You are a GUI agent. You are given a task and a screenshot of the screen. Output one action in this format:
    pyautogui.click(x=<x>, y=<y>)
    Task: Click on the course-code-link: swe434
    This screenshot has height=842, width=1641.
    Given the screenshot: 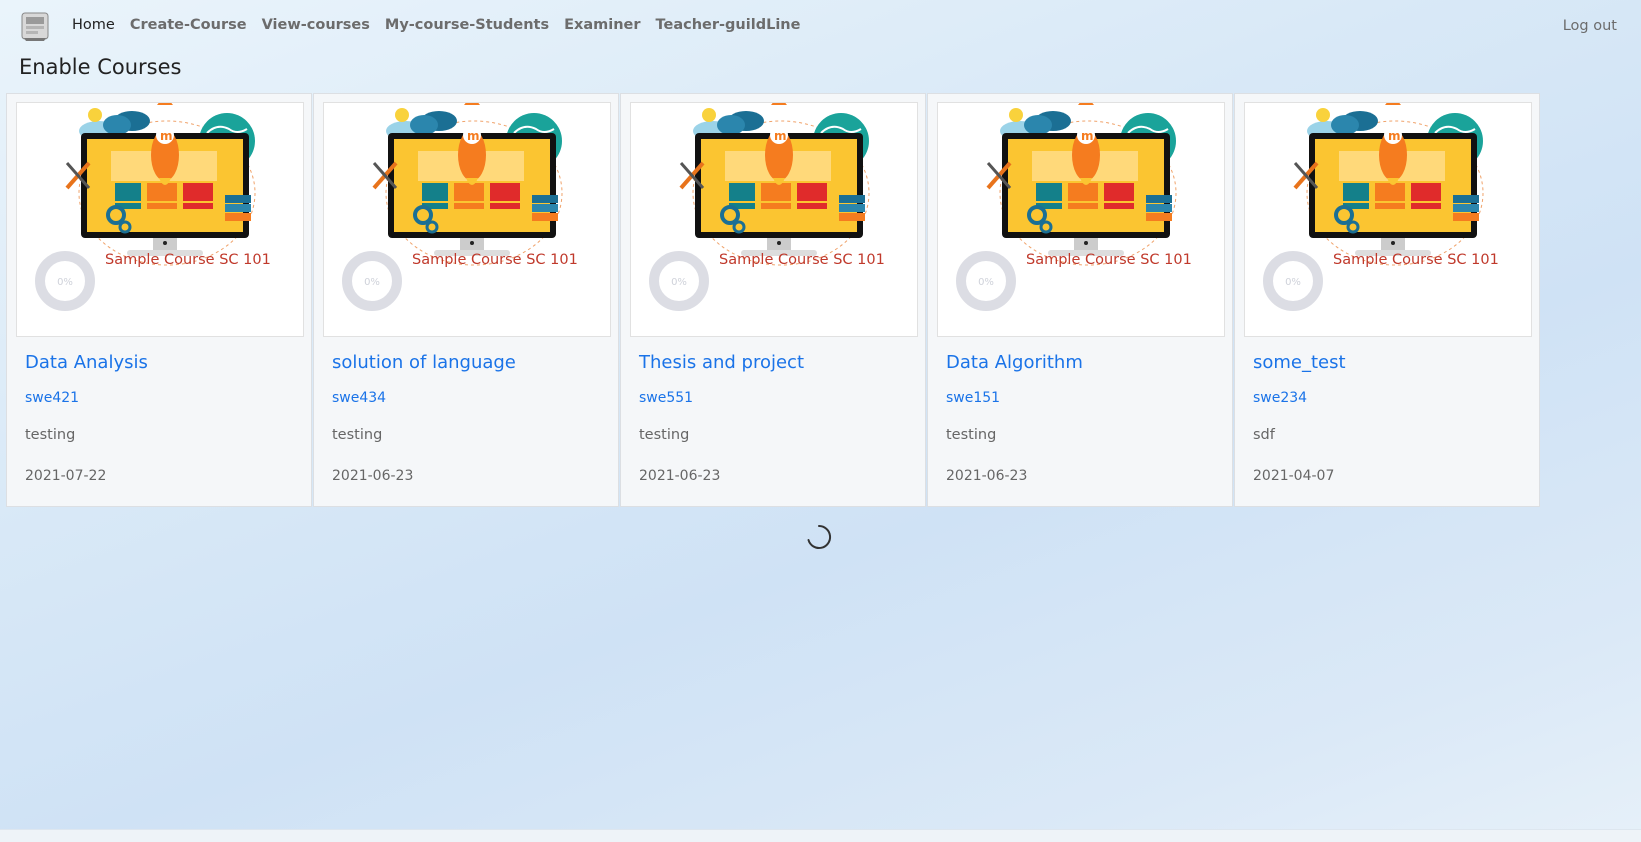 What is the action you would take?
    pyautogui.click(x=359, y=398)
    